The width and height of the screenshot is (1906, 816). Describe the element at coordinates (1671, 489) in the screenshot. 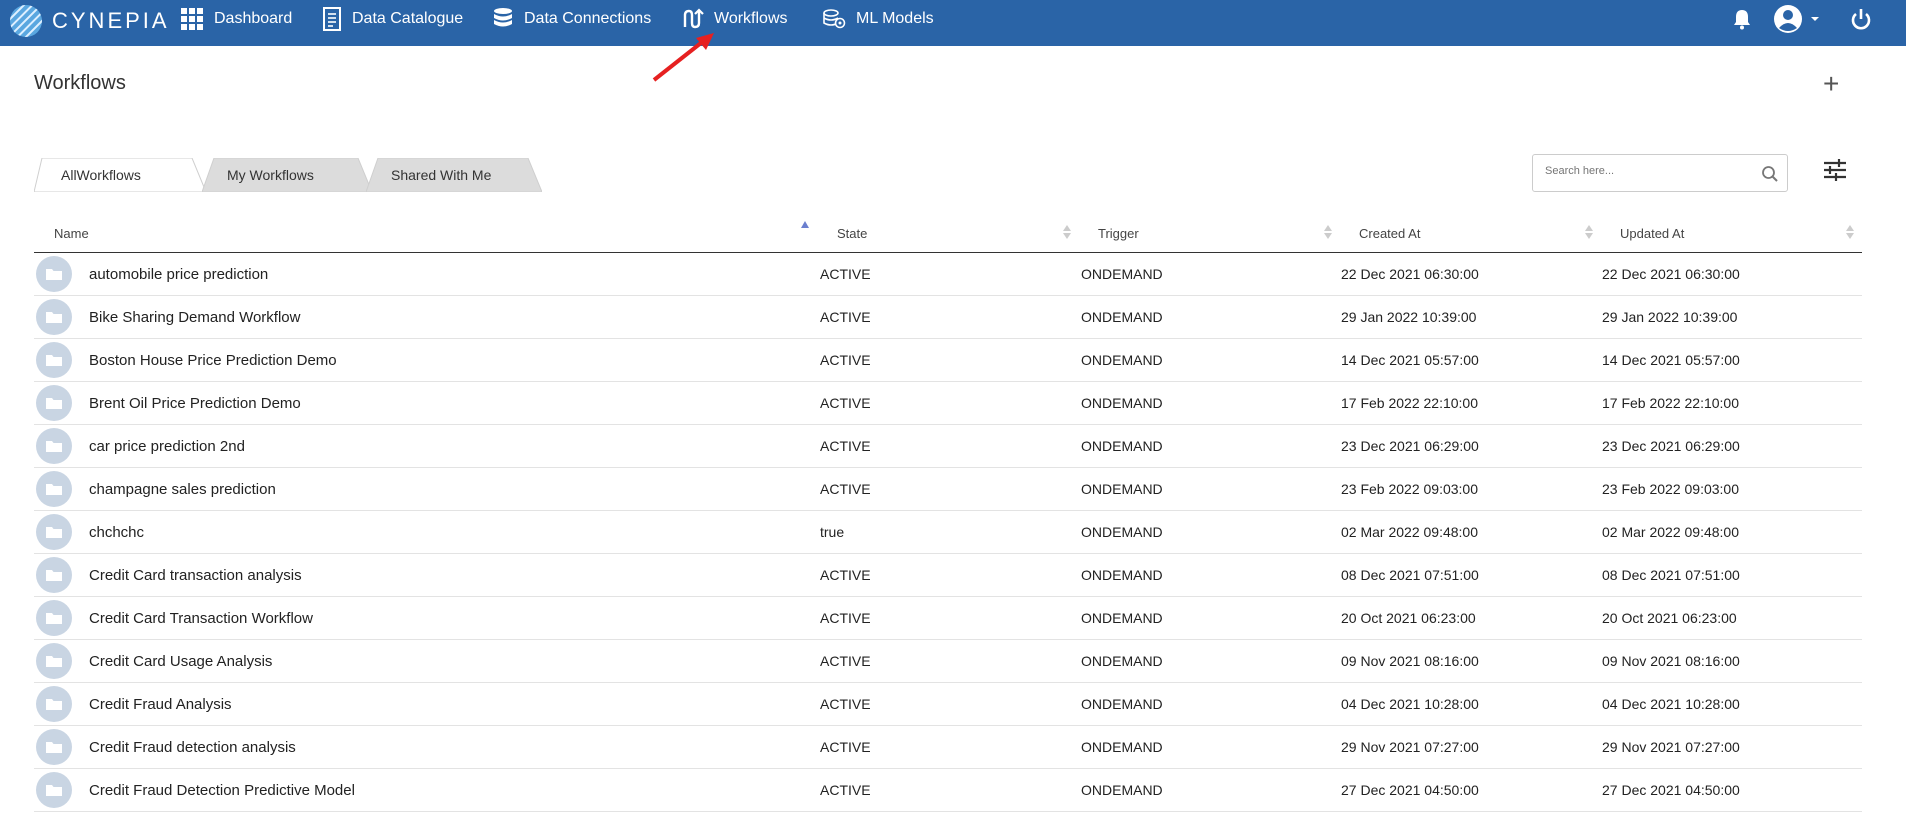

I see `workflow-updated-at: 23 Feb 2022 09:03:00` at that location.